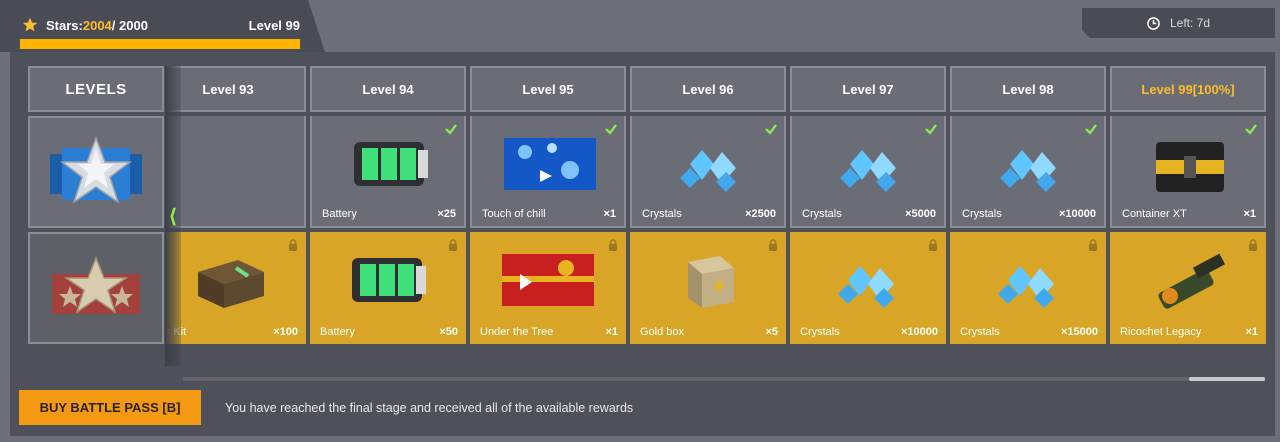 The height and width of the screenshot is (442, 1280). I want to click on levels-title: LEVELS, so click(96, 89).